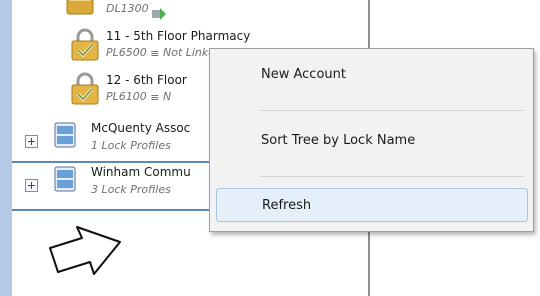 The image size is (540, 296). What do you see at coordinates (146, 80) in the screenshot?
I see `tree-item-title: 12 - 6th Floor` at bounding box center [146, 80].